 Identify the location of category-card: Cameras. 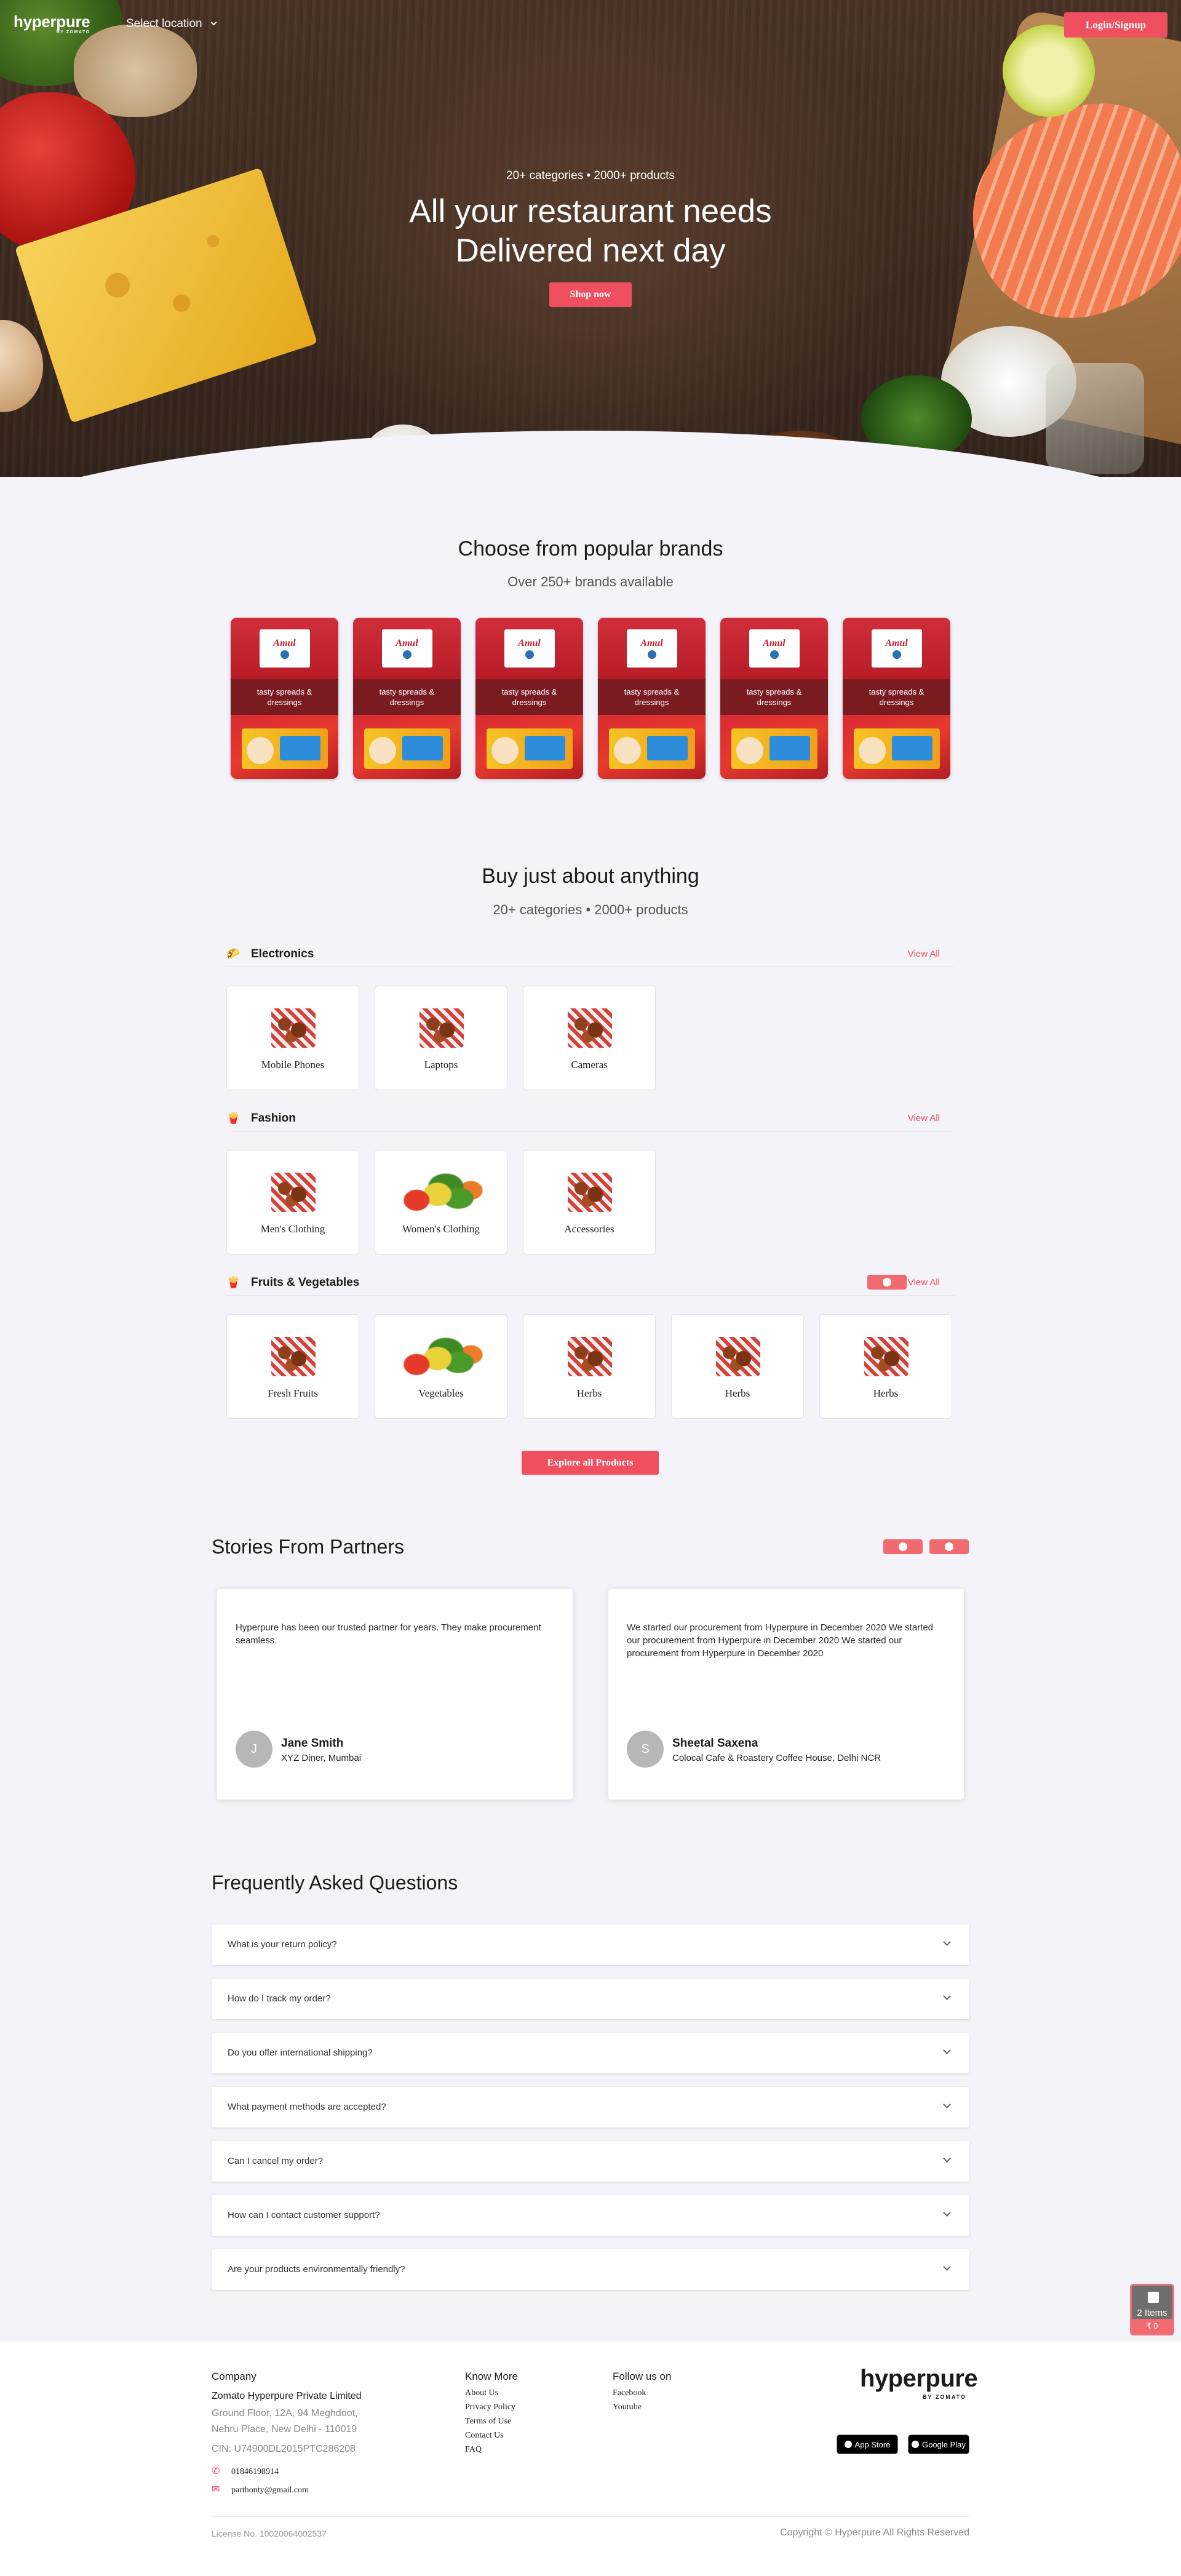
(589, 1038).